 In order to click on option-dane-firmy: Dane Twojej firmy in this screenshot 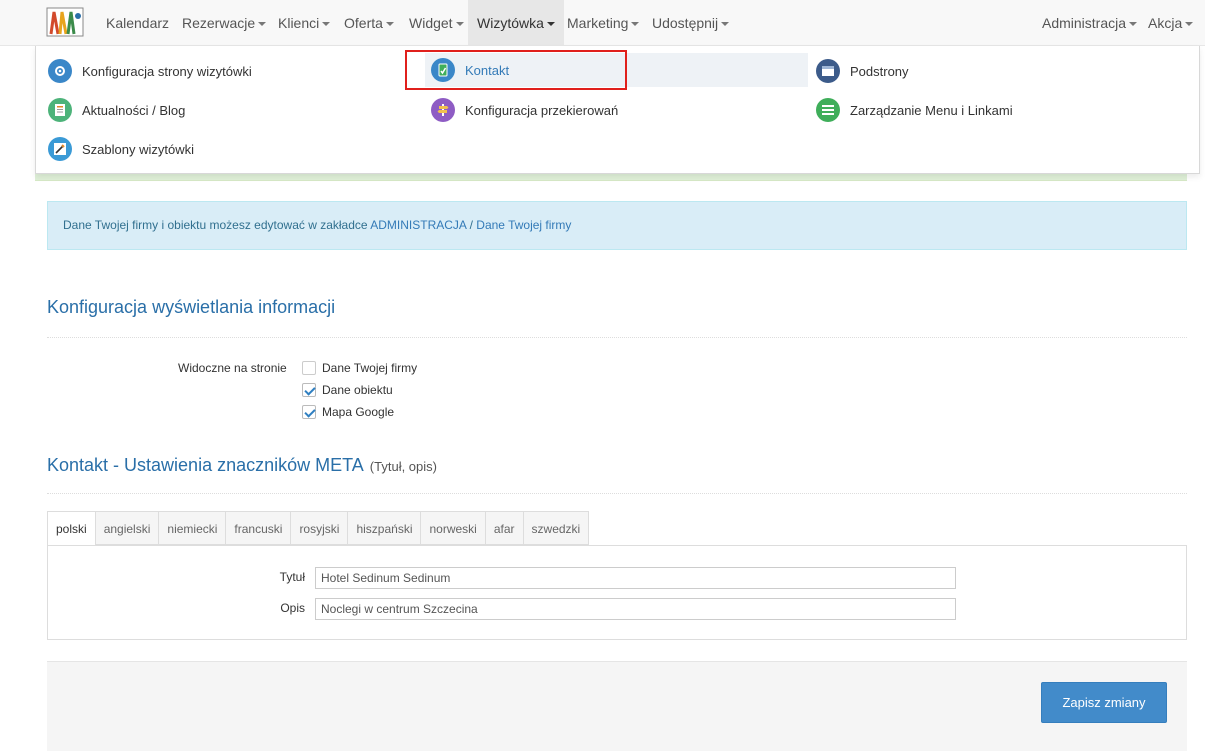, I will do `click(359, 368)`.